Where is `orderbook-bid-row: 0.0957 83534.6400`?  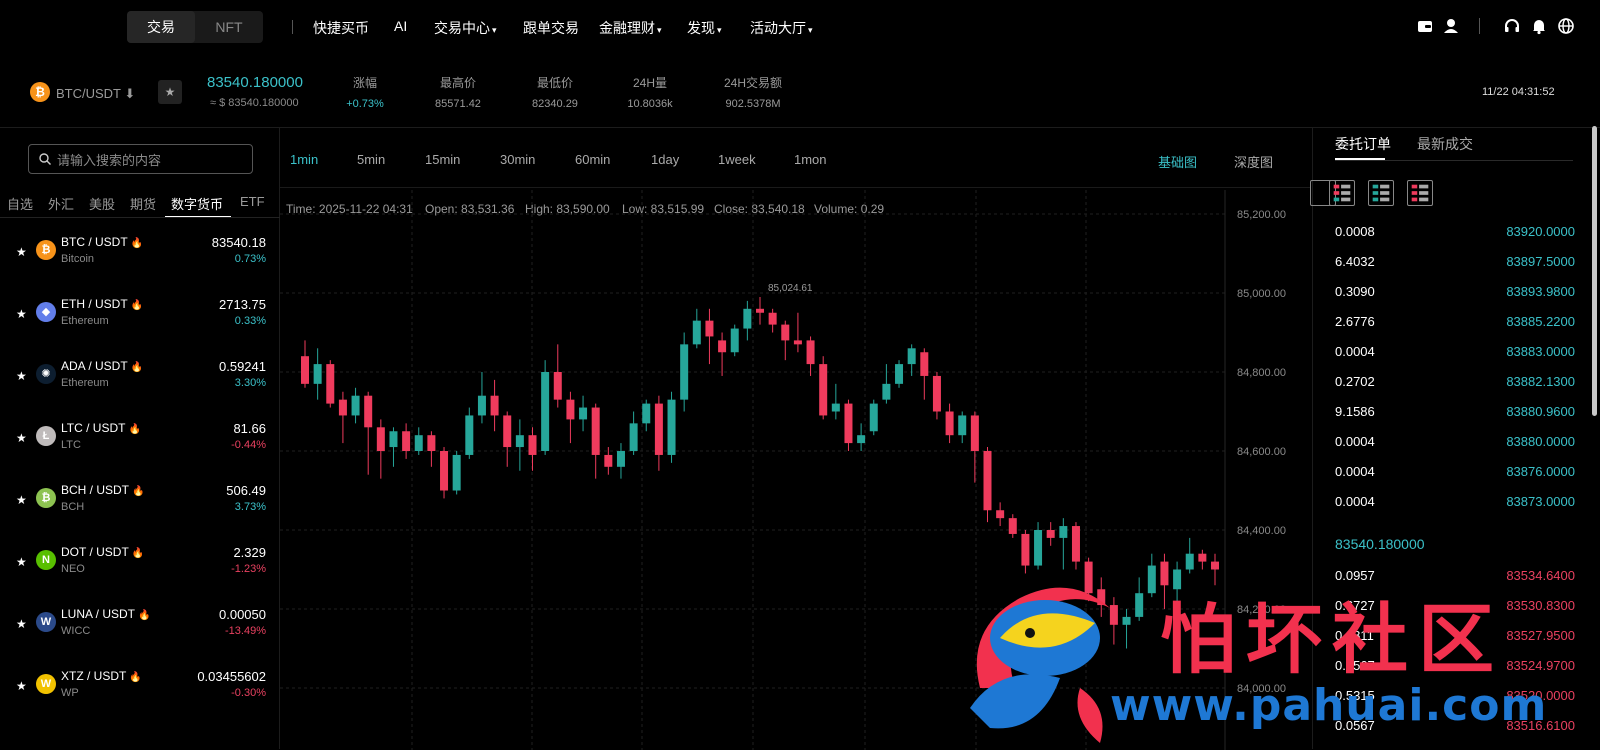 orderbook-bid-row: 0.0957 83534.6400 is located at coordinates (1455, 577).